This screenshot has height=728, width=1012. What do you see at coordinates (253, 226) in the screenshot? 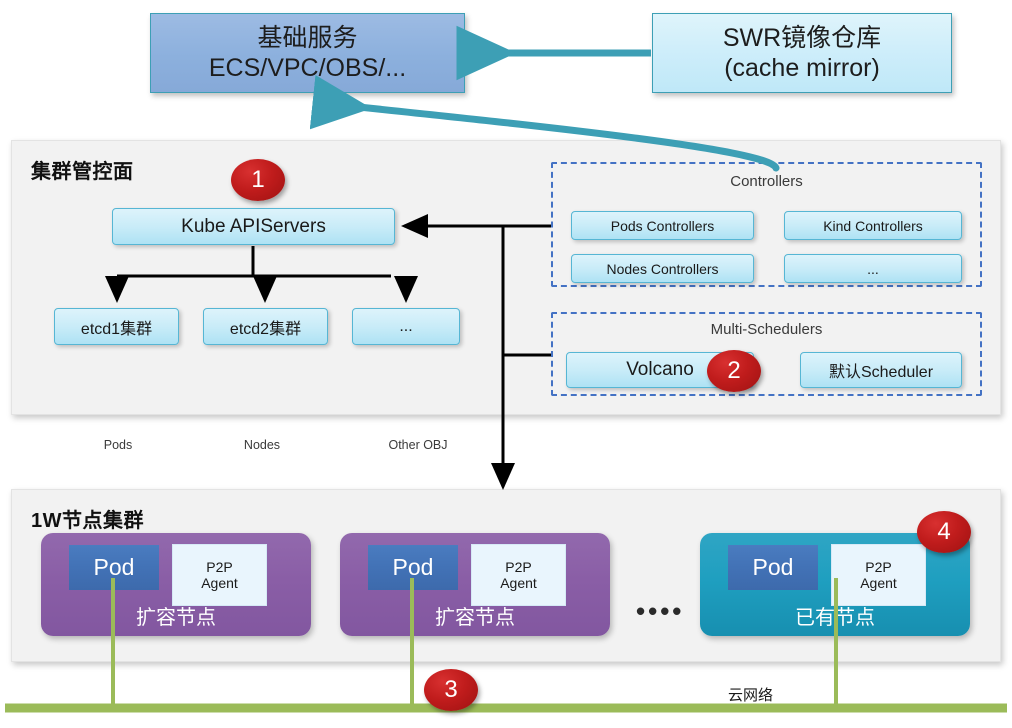
I see `kube-apiservers-box: Kube APIServers` at bounding box center [253, 226].